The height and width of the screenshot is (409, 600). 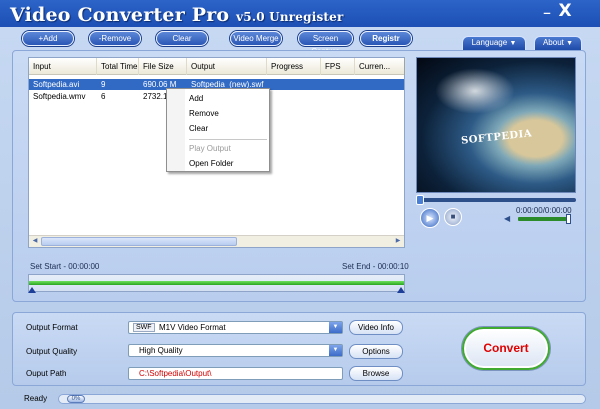 I want to click on clear-button: Clear, so click(x=182, y=38).